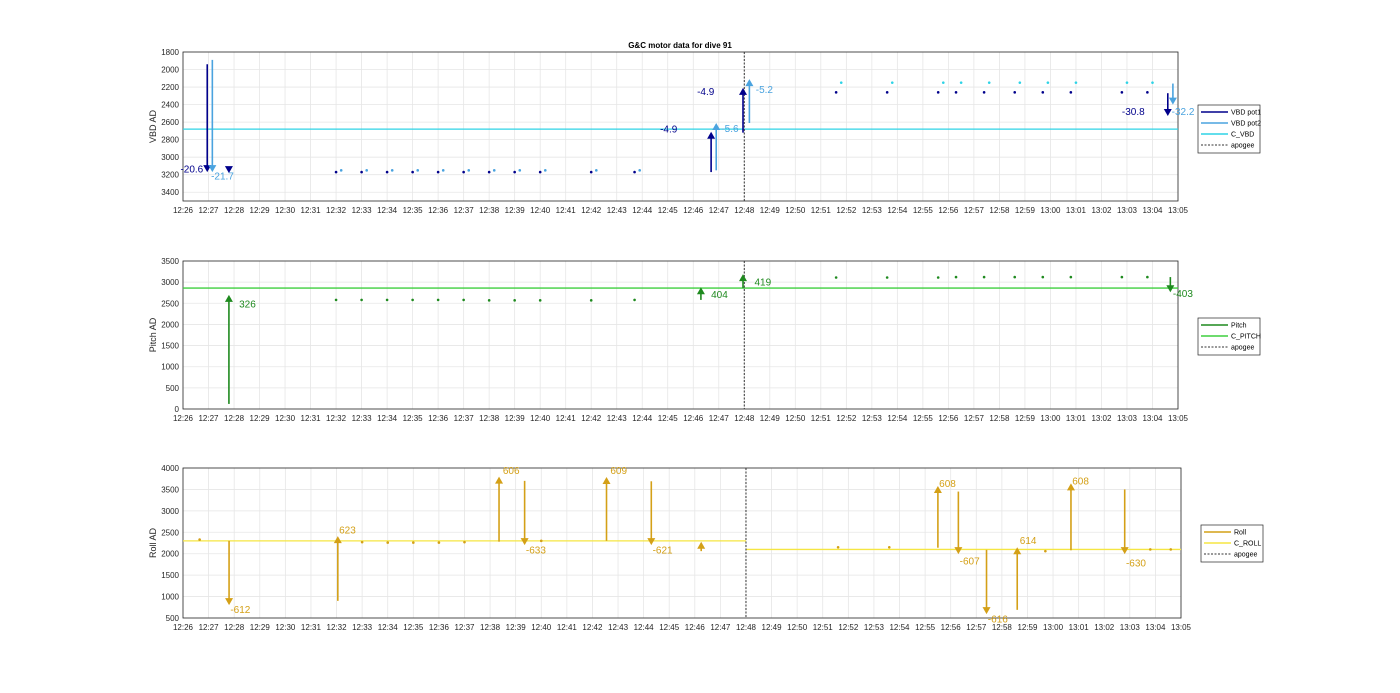 The image size is (1400, 693). What do you see at coordinates (515, 418) in the screenshot?
I see `x-tick-label: 12:39` at bounding box center [515, 418].